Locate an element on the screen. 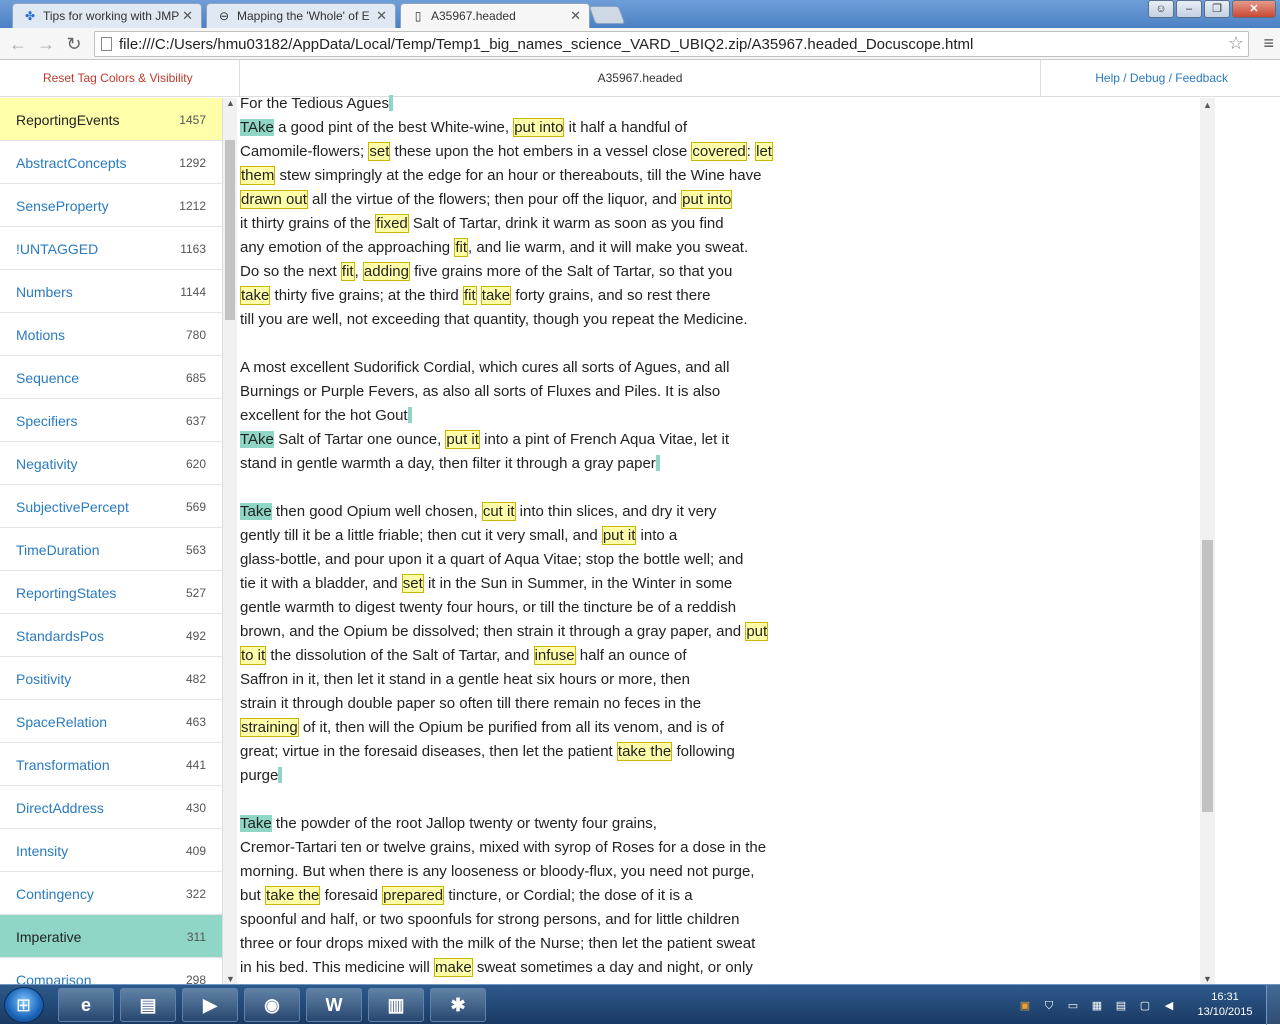 The height and width of the screenshot is (1025, 1280). shield-icon: ⛉ is located at coordinates (1049, 1006).